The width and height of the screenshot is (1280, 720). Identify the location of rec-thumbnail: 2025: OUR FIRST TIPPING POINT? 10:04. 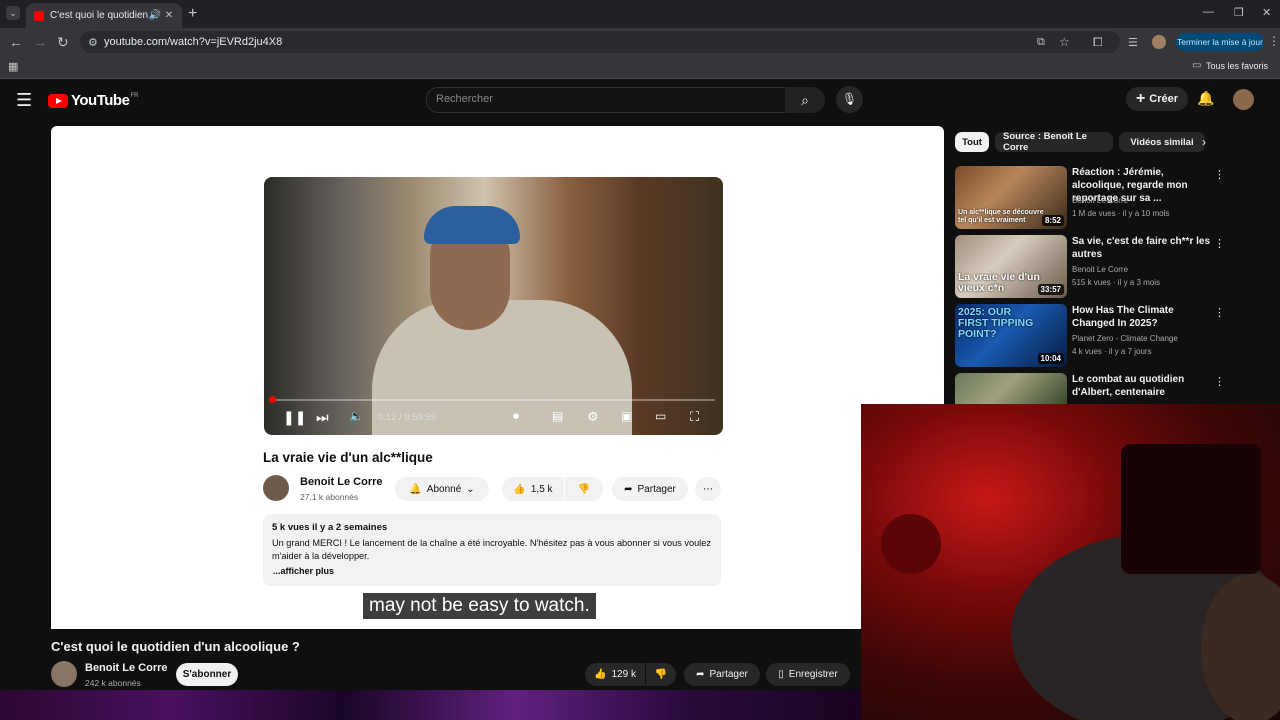
(1011, 335).